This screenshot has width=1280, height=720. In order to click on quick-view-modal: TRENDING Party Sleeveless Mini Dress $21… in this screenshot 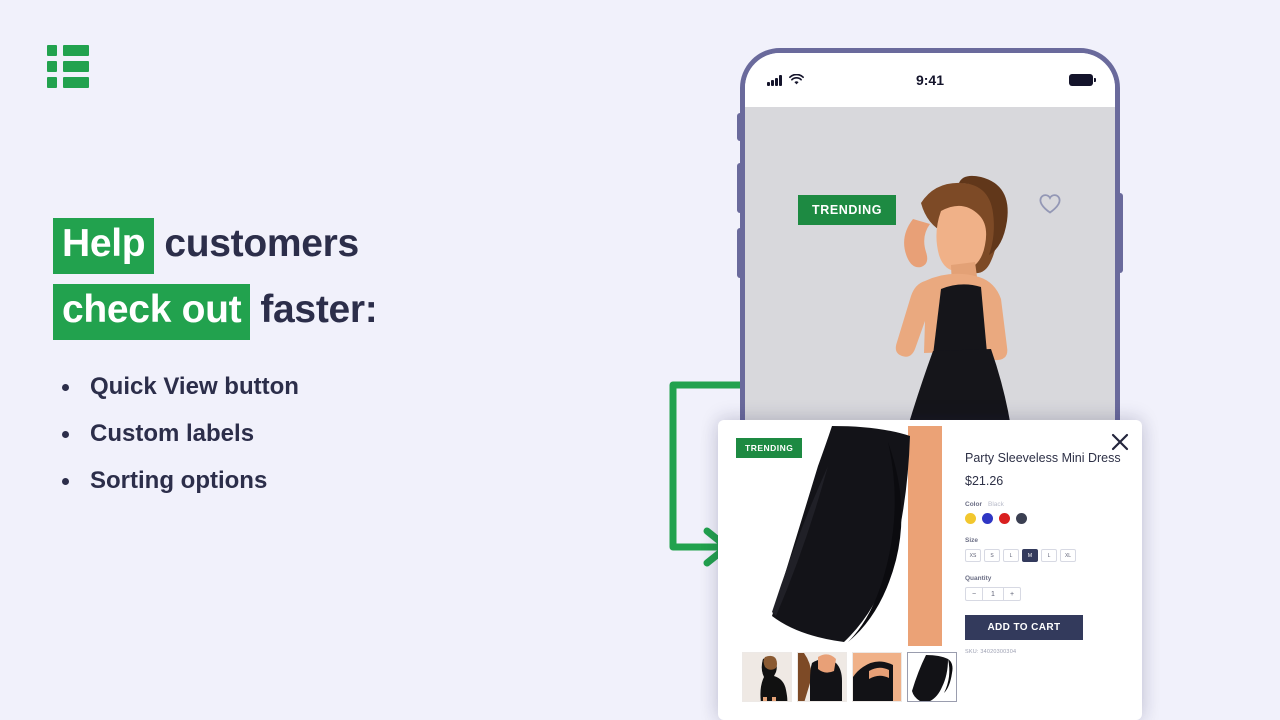, I will do `click(930, 570)`.